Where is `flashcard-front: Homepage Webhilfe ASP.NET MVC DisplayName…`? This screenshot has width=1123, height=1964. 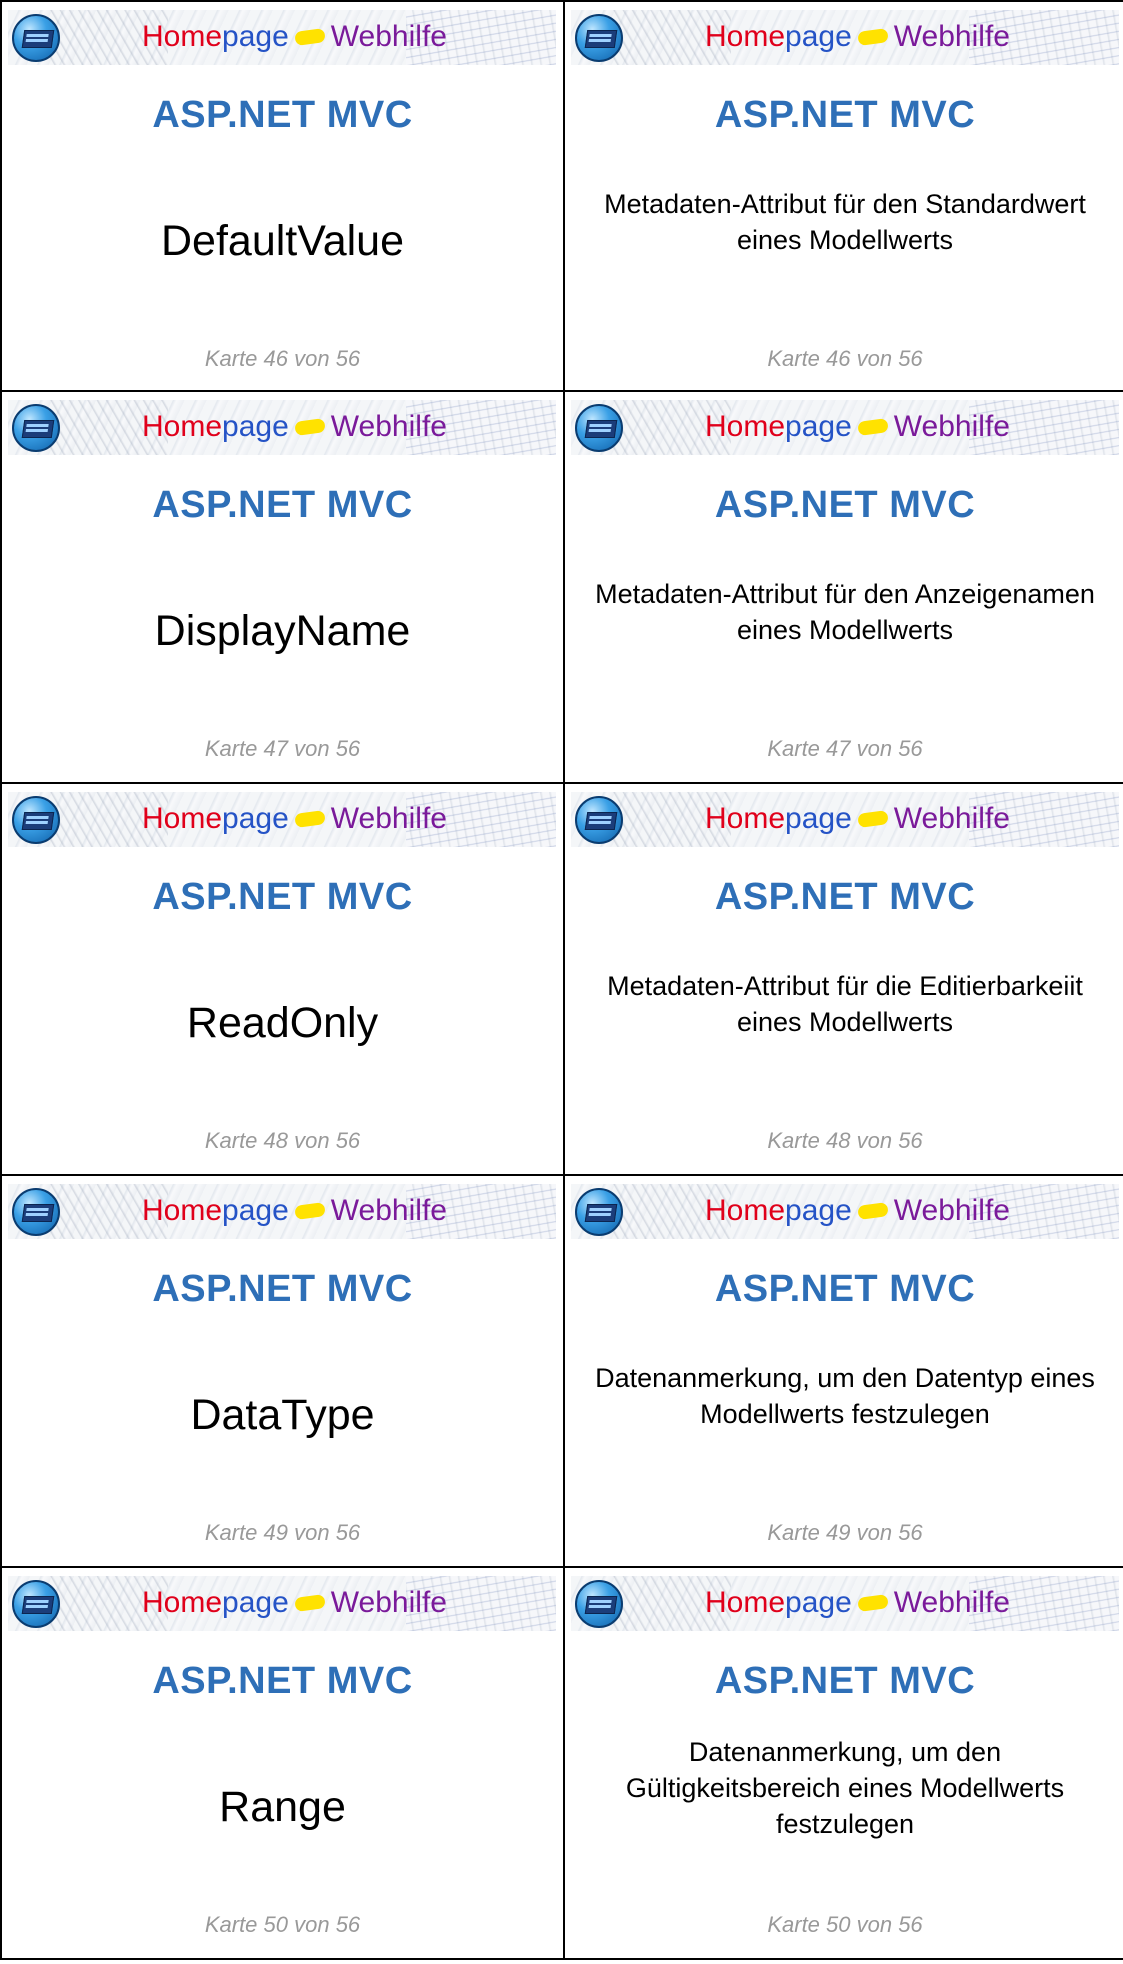 flashcard-front: Homepage Webhilfe ASP.NET MVC DisplayName… is located at coordinates (282, 588).